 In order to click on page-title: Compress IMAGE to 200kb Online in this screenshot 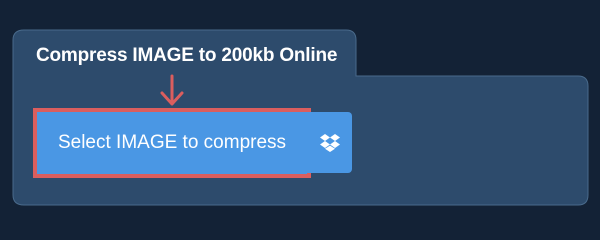, I will do `click(187, 55)`.